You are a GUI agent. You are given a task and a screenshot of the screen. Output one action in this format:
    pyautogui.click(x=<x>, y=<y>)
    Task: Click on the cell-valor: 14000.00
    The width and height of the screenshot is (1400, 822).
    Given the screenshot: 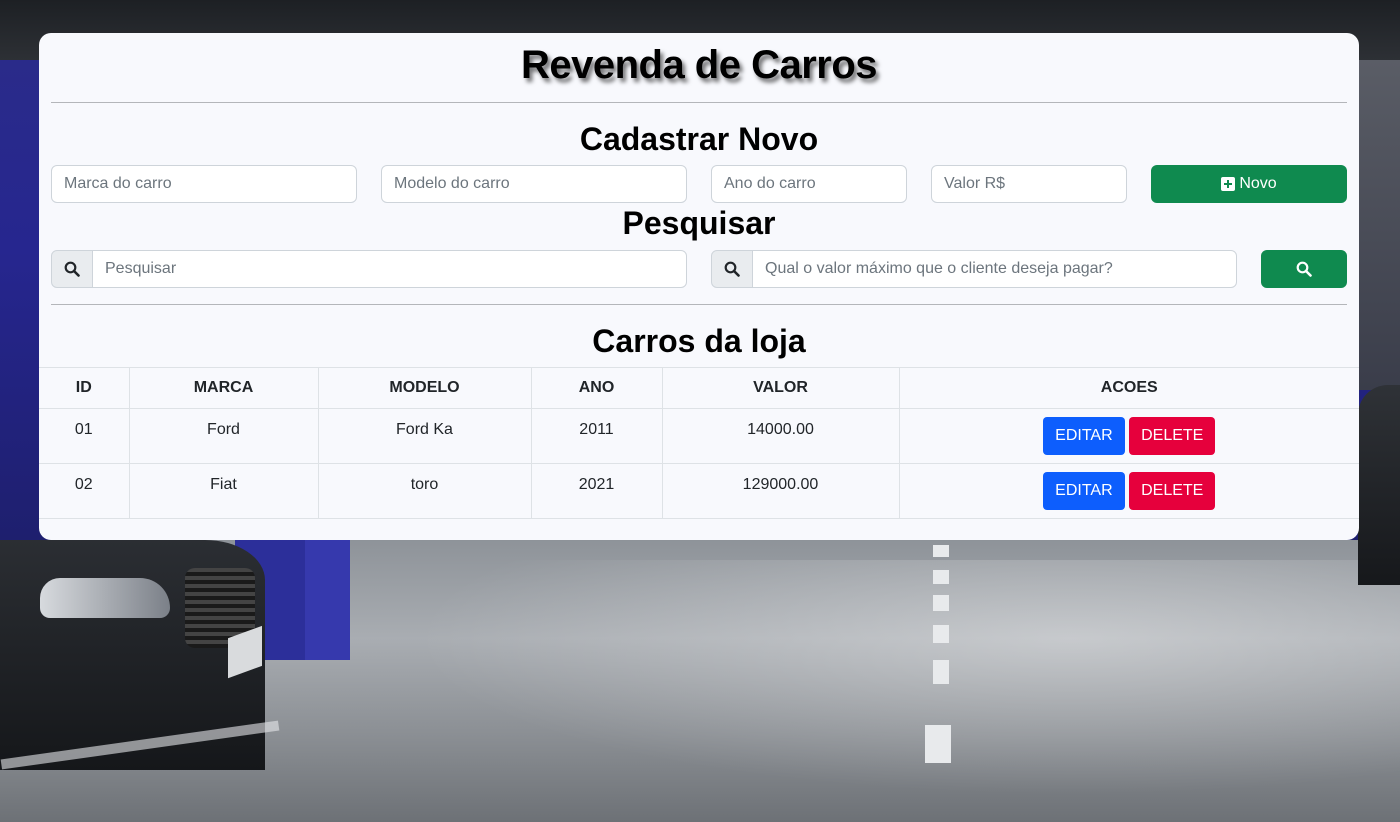 What is the action you would take?
    pyautogui.click(x=780, y=436)
    